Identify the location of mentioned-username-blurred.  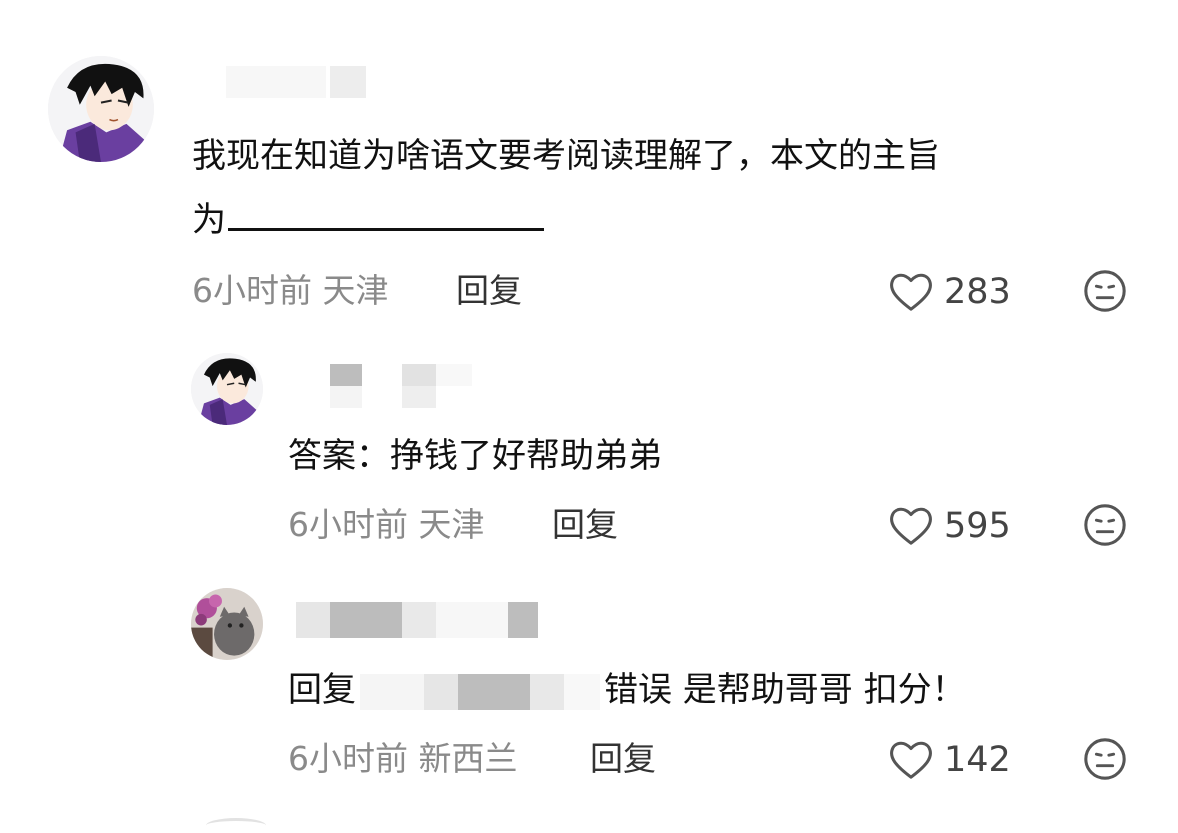
(480, 691).